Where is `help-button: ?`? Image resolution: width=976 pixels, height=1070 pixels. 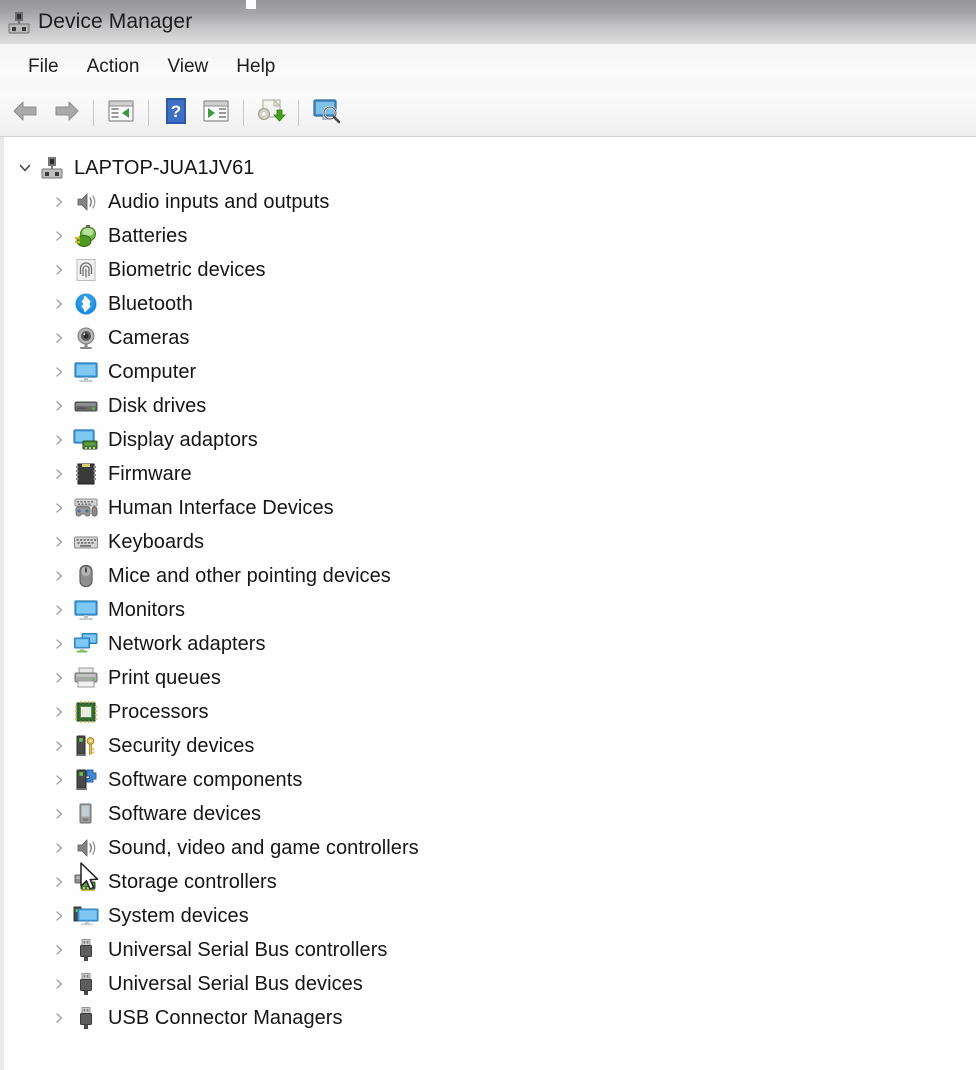 help-button: ? is located at coordinates (176, 113).